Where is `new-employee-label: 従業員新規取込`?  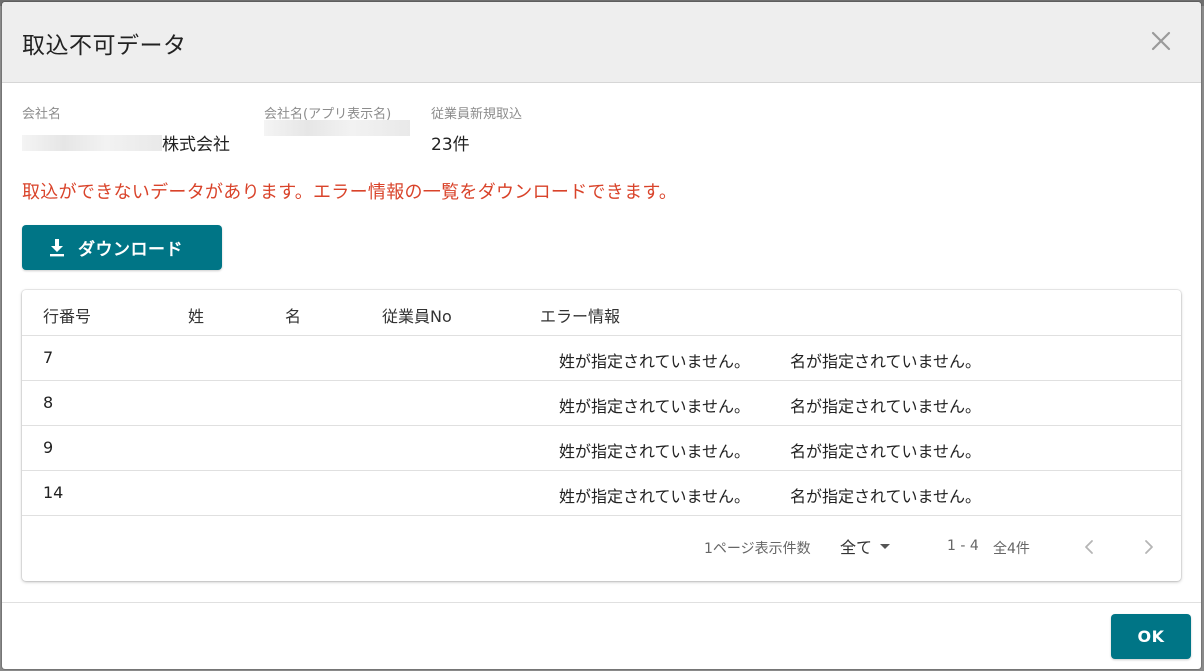
new-employee-label: 従業員新規取込 is located at coordinates (477, 114).